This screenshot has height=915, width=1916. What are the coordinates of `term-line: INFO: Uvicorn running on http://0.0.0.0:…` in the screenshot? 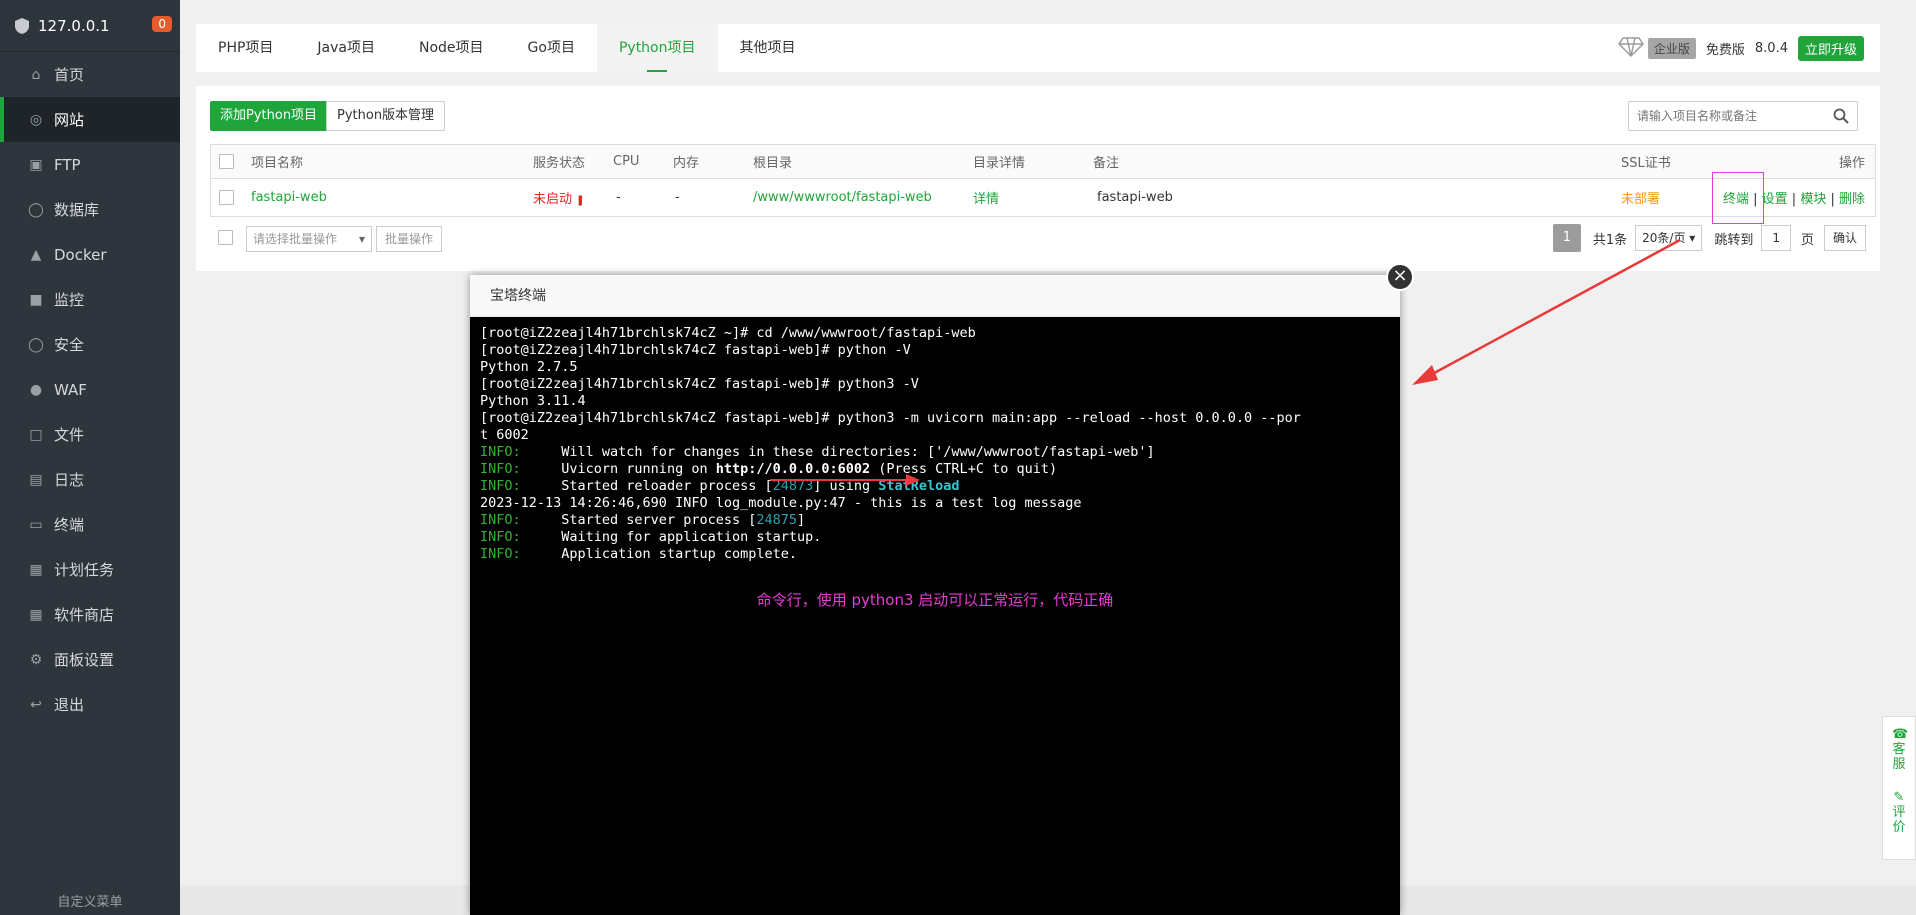 It's located at (769, 469).